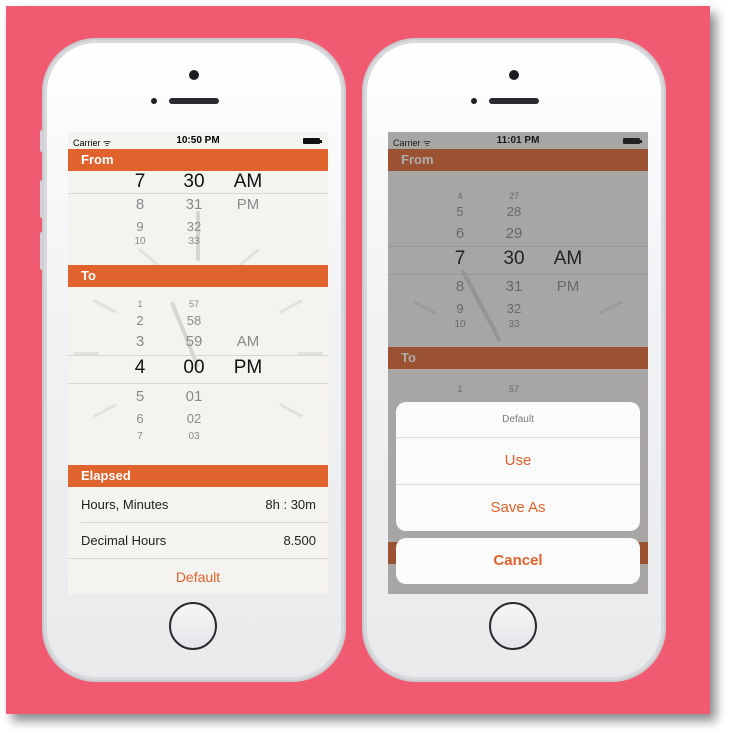 This screenshot has width=730, height=738. What do you see at coordinates (194, 204) in the screenshot?
I see `picker-minute: 31` at bounding box center [194, 204].